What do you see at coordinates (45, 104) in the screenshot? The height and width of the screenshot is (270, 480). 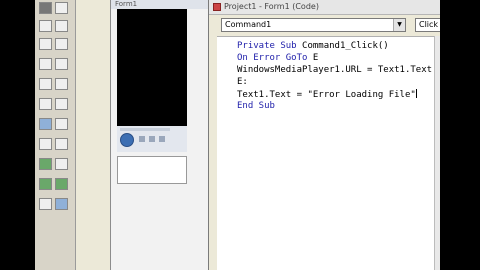 I see `hscroll-tool-icon` at bounding box center [45, 104].